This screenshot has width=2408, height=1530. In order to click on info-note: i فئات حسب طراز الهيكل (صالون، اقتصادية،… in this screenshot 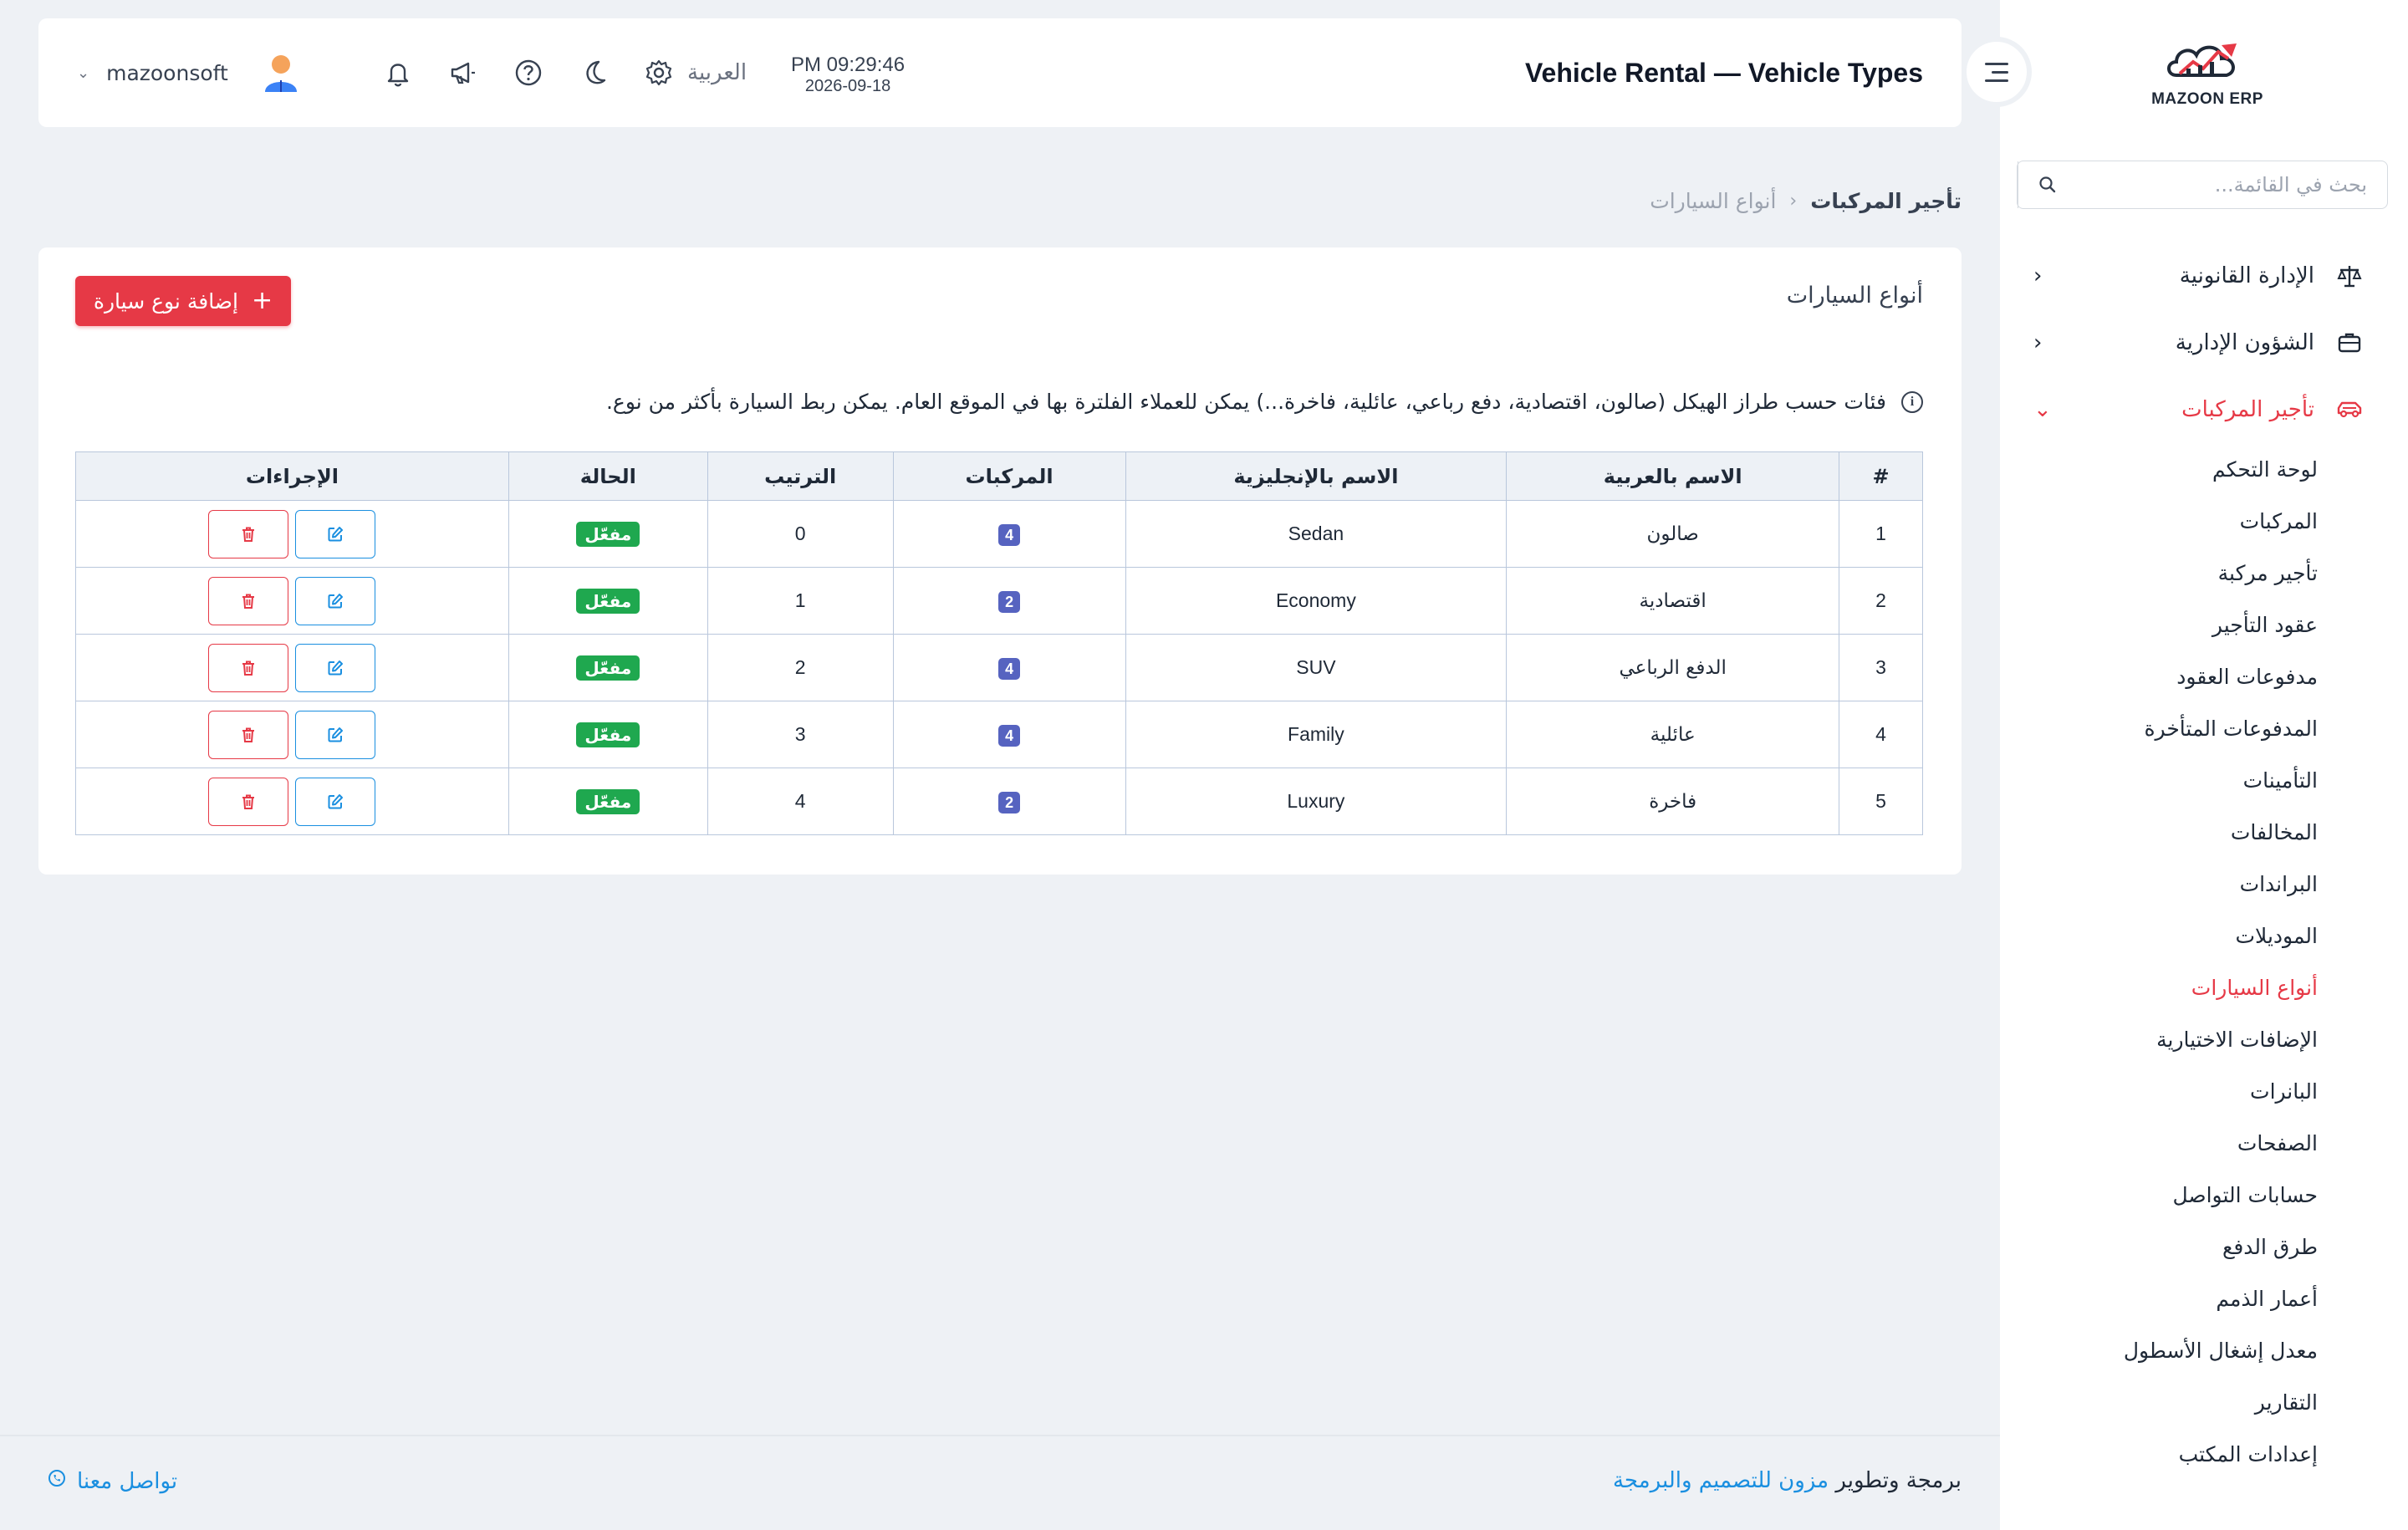, I will do `click(1265, 402)`.